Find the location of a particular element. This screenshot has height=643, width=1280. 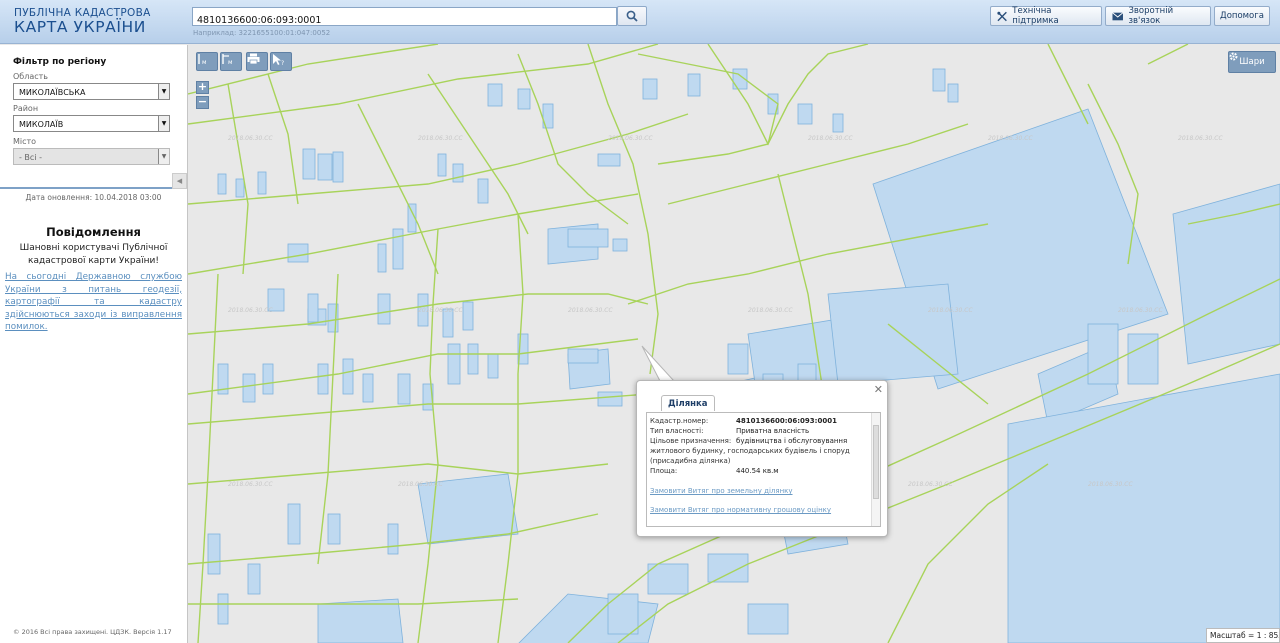

search-input is located at coordinates (404, 20).